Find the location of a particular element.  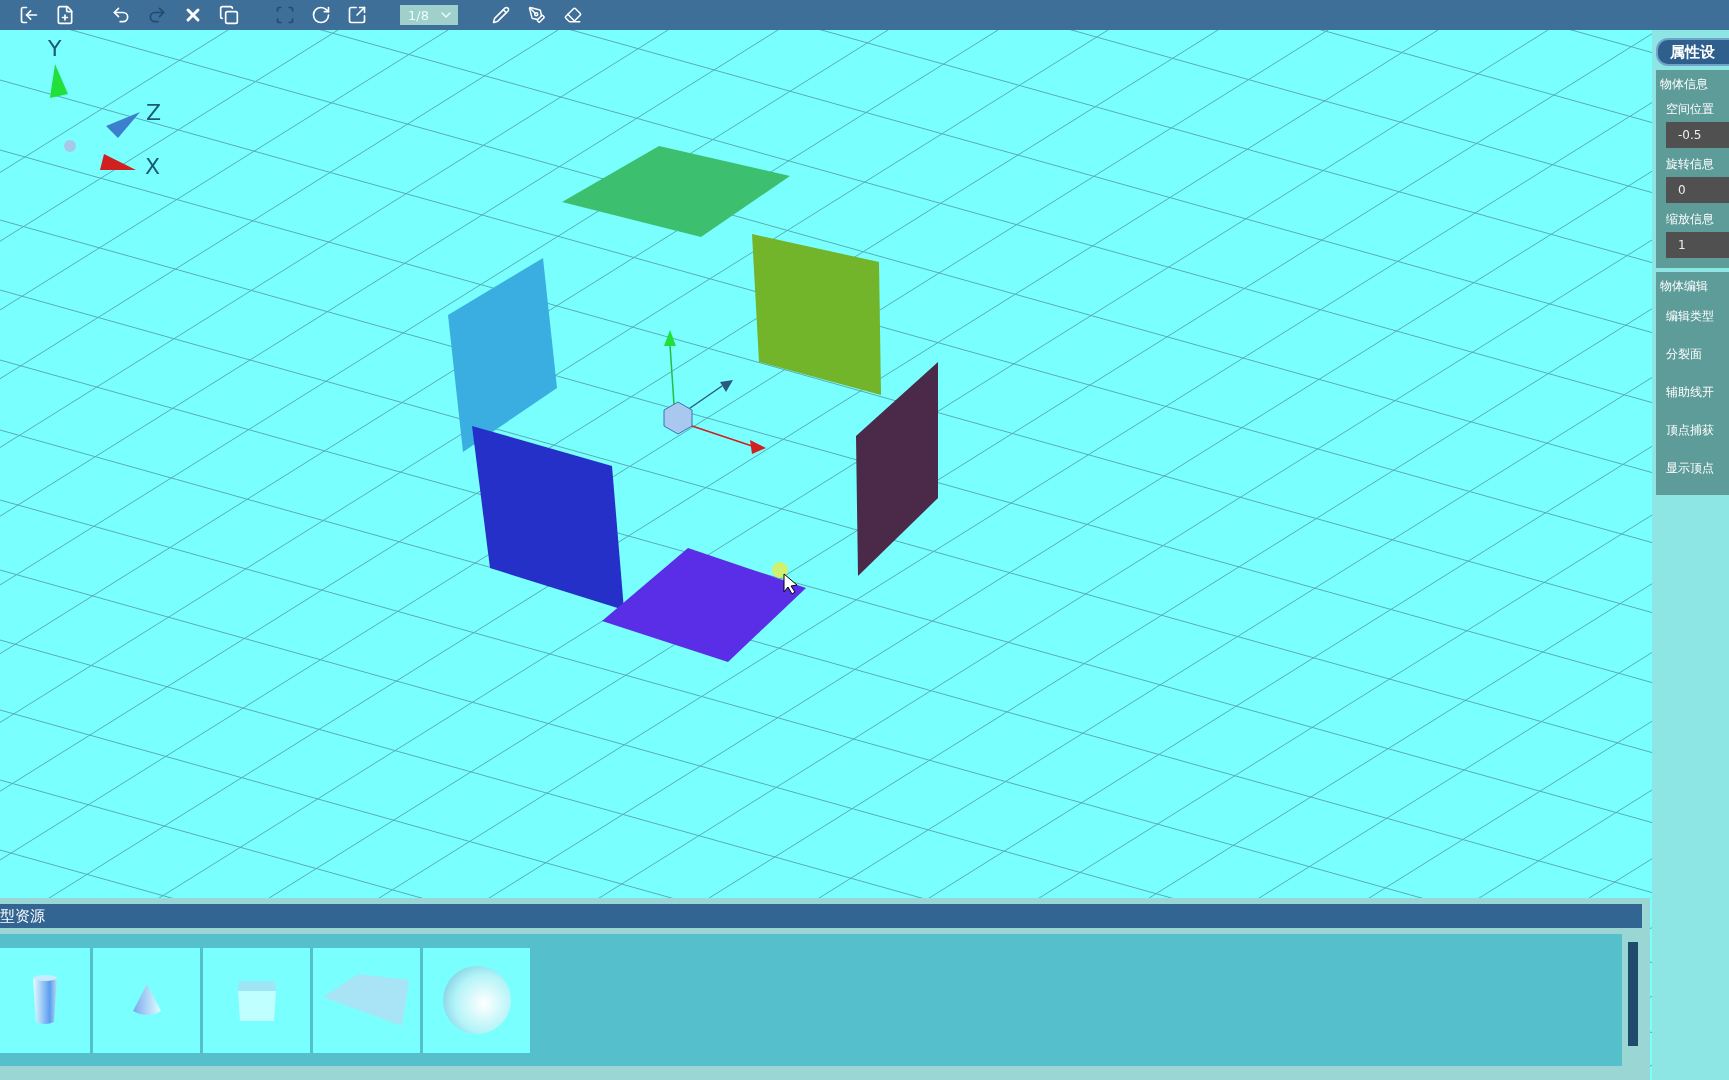

resource-title: 型资源 is located at coordinates (821, 916).